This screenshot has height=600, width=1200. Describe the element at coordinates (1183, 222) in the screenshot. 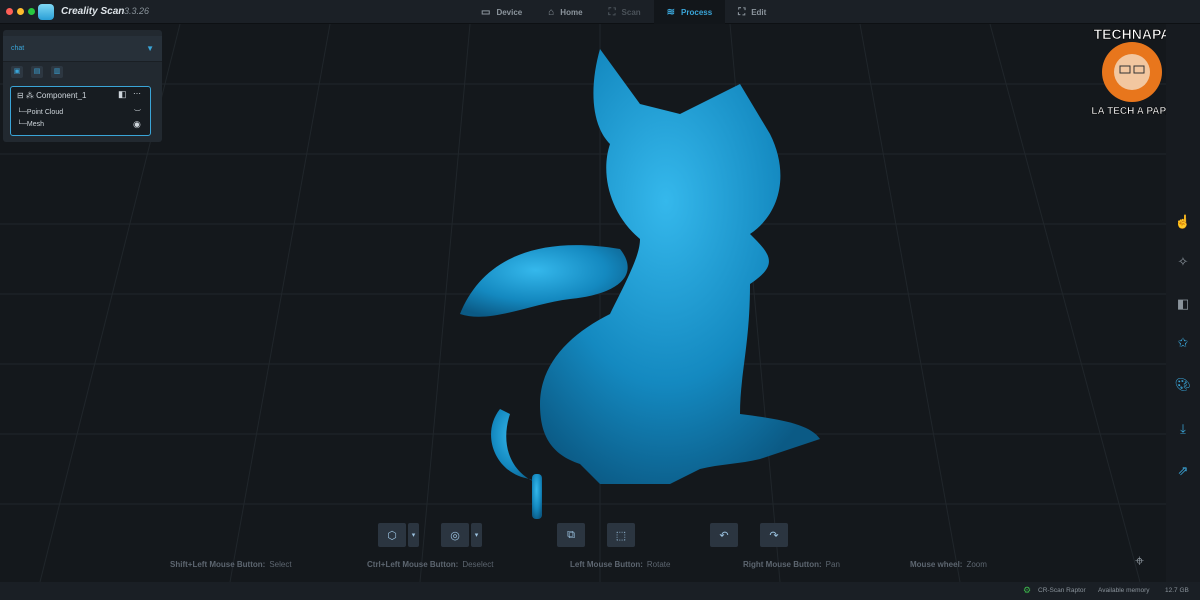

I see `touch-select-icon: ☝` at that location.